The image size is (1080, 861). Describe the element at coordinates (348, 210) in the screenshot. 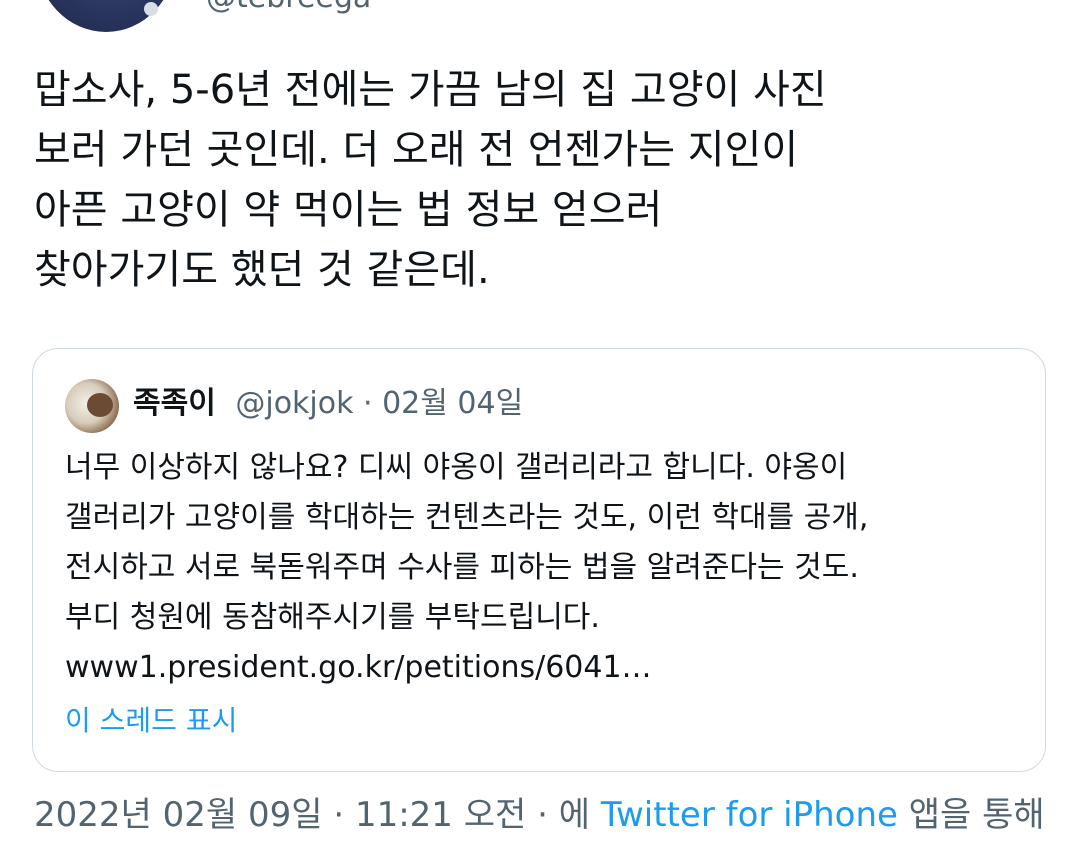

I see `tweet-line: 아픈 고양이 약 먹이는 법 정보 얻으러` at that location.